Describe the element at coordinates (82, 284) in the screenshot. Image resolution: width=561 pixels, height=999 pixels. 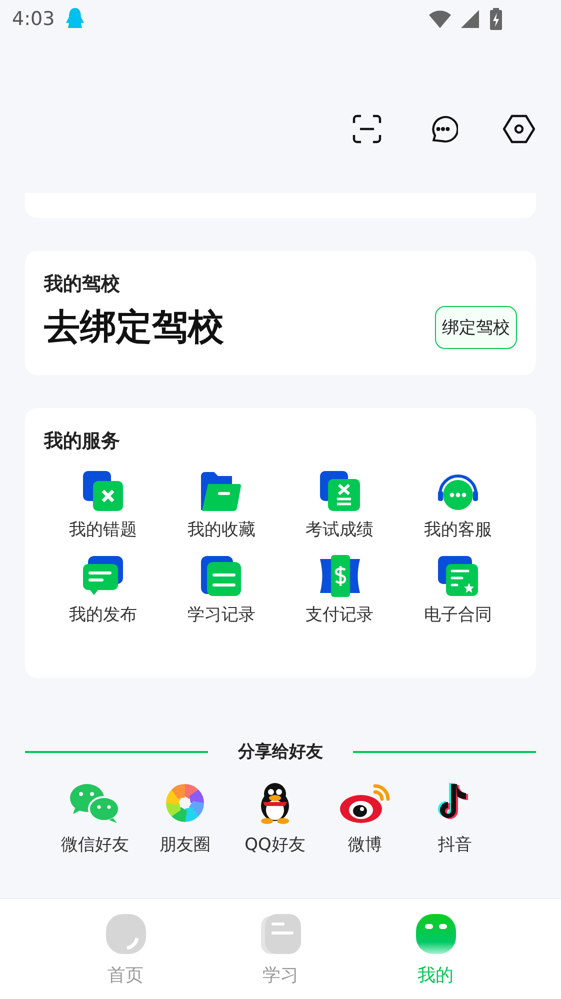
I see `card-title: 我的驾校` at that location.